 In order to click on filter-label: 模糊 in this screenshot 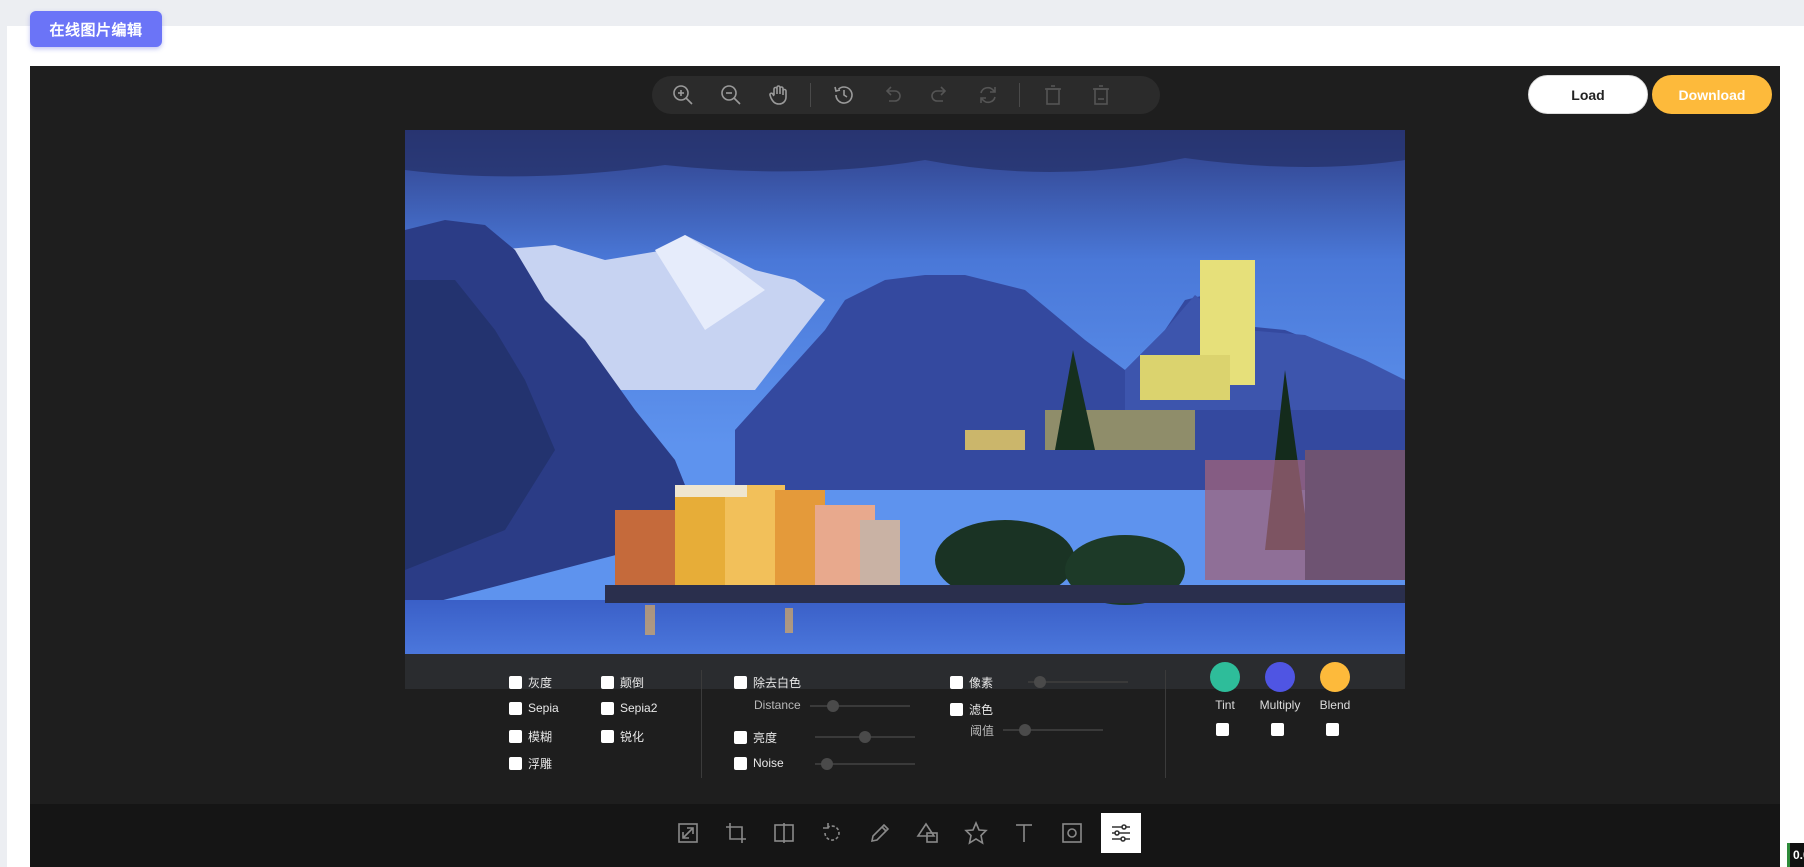, I will do `click(540, 737)`.